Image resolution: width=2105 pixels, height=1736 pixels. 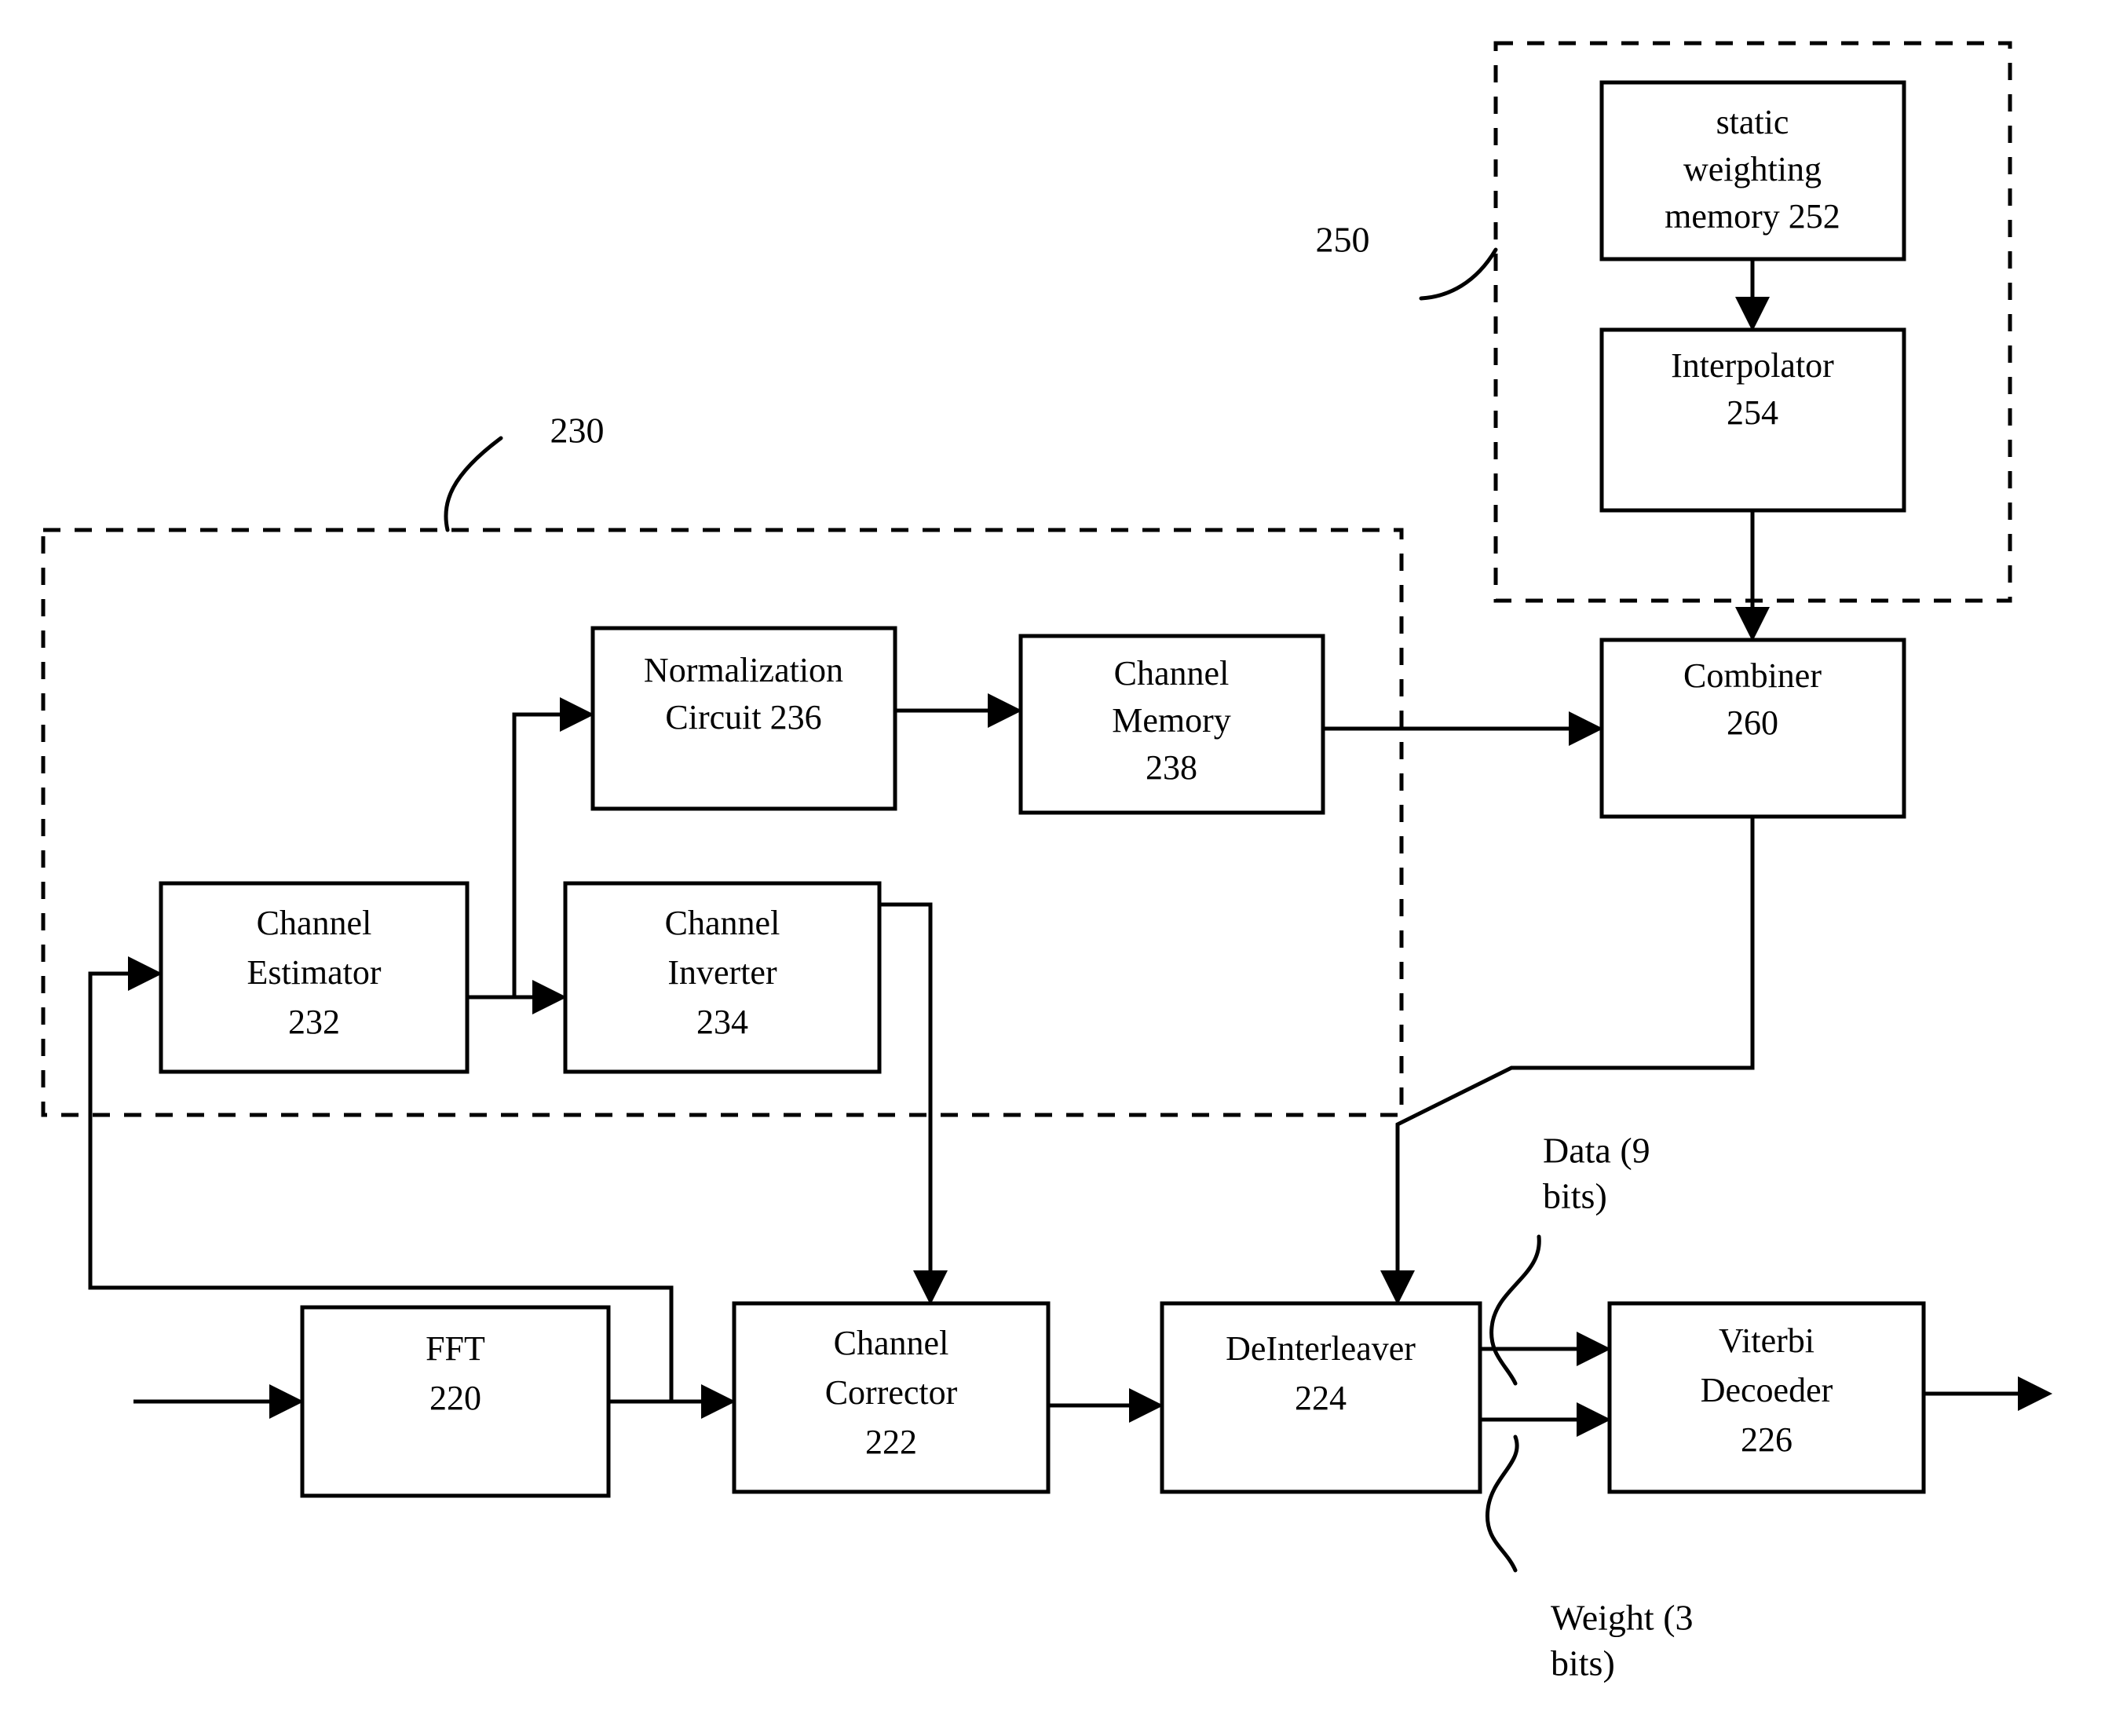 I want to click on signal-label-data: Data (9 bits), so click(x=1596, y=1173).